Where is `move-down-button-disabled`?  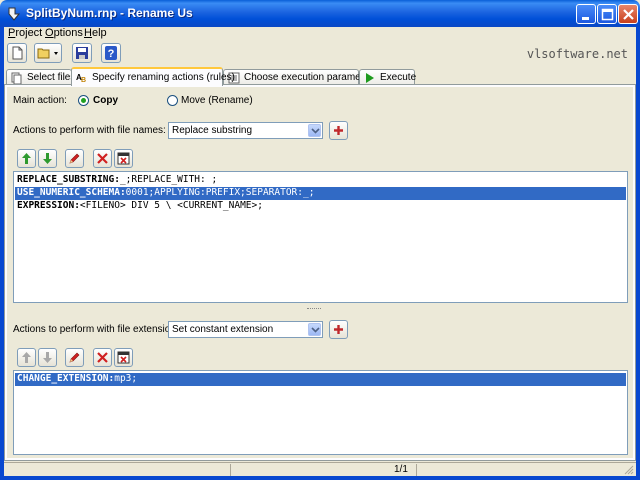 move-down-button-disabled is located at coordinates (47, 357).